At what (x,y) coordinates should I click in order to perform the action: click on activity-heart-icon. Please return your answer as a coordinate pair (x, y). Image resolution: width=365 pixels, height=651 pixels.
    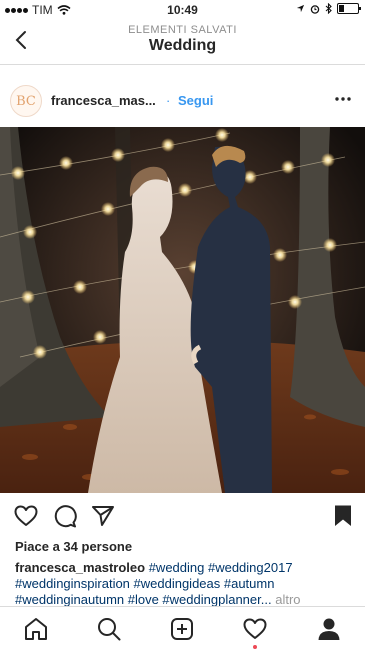
    Looking at the image, I should click on (255, 629).